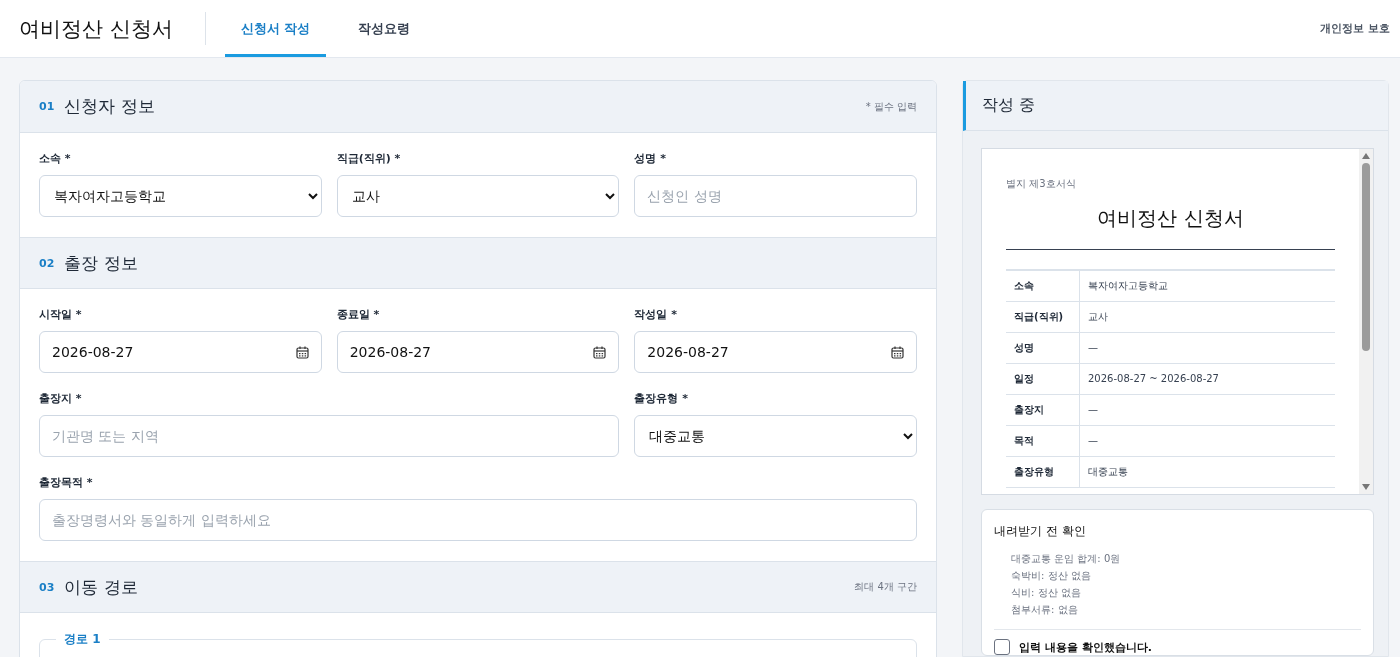 The image size is (1400, 657). I want to click on table-cell-text: 대중교통, so click(1108, 471).